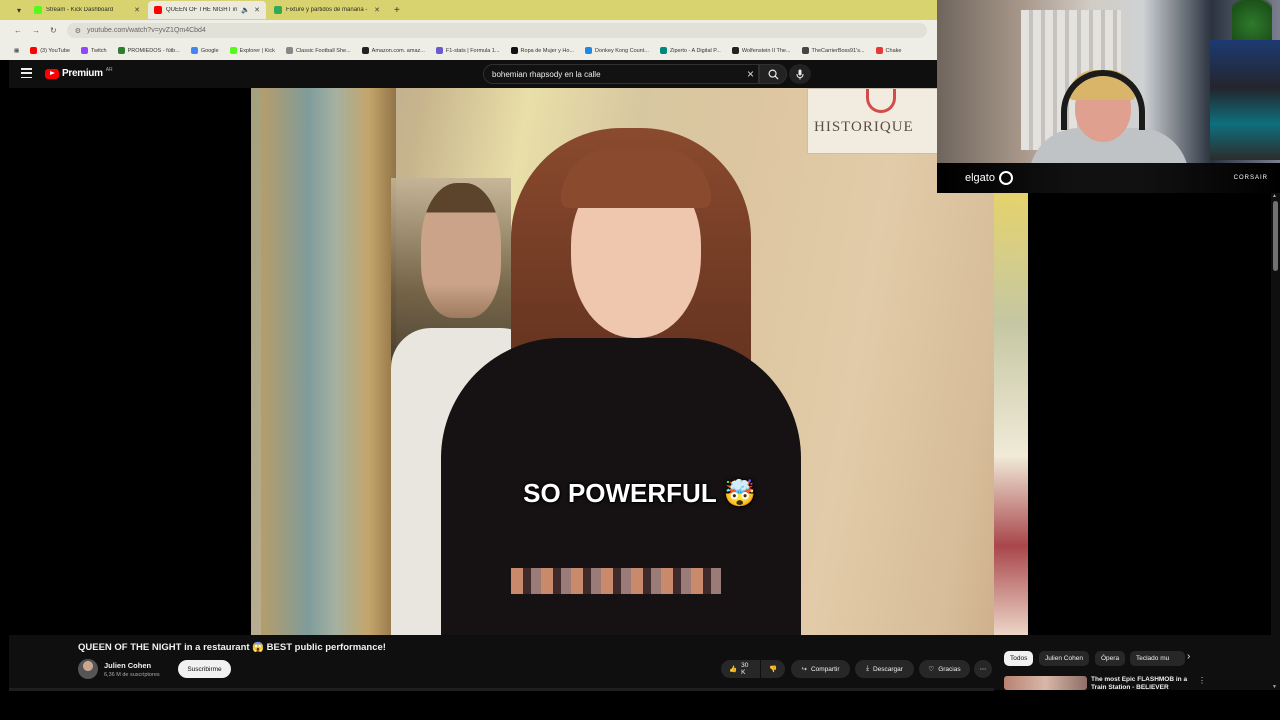 Image resolution: width=1280 pixels, height=720 pixels. Describe the element at coordinates (931, 669) in the screenshot. I see `super-thanks-icon: ♡` at that location.